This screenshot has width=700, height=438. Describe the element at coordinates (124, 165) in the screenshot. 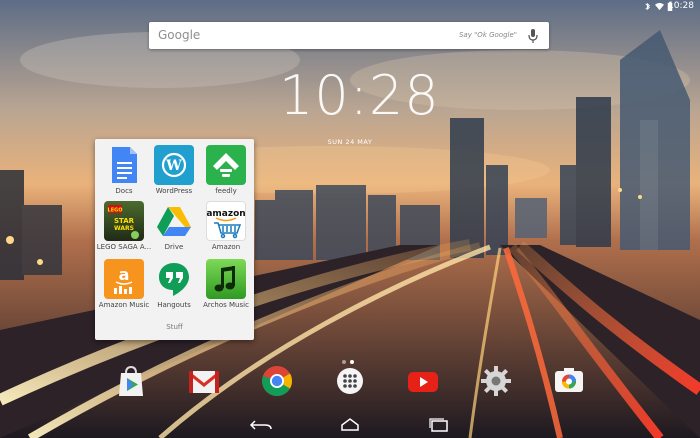

I see `docs-icon` at that location.